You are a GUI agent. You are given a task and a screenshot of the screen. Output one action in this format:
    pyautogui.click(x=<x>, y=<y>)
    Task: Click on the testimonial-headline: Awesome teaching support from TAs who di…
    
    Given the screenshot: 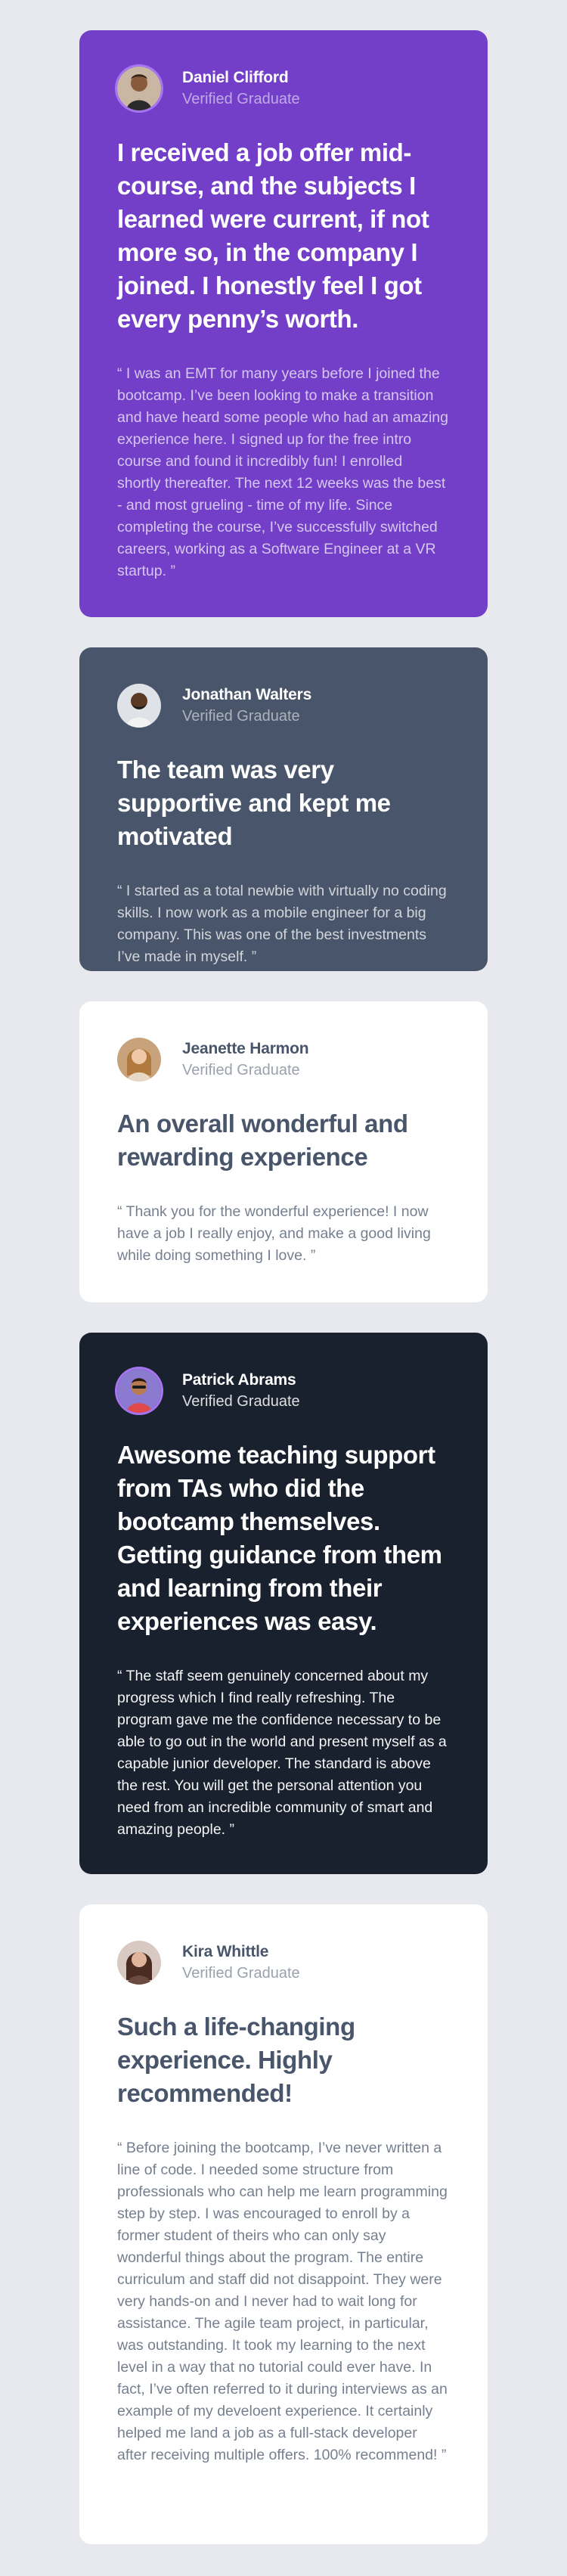 What is the action you would take?
    pyautogui.click(x=279, y=1538)
    